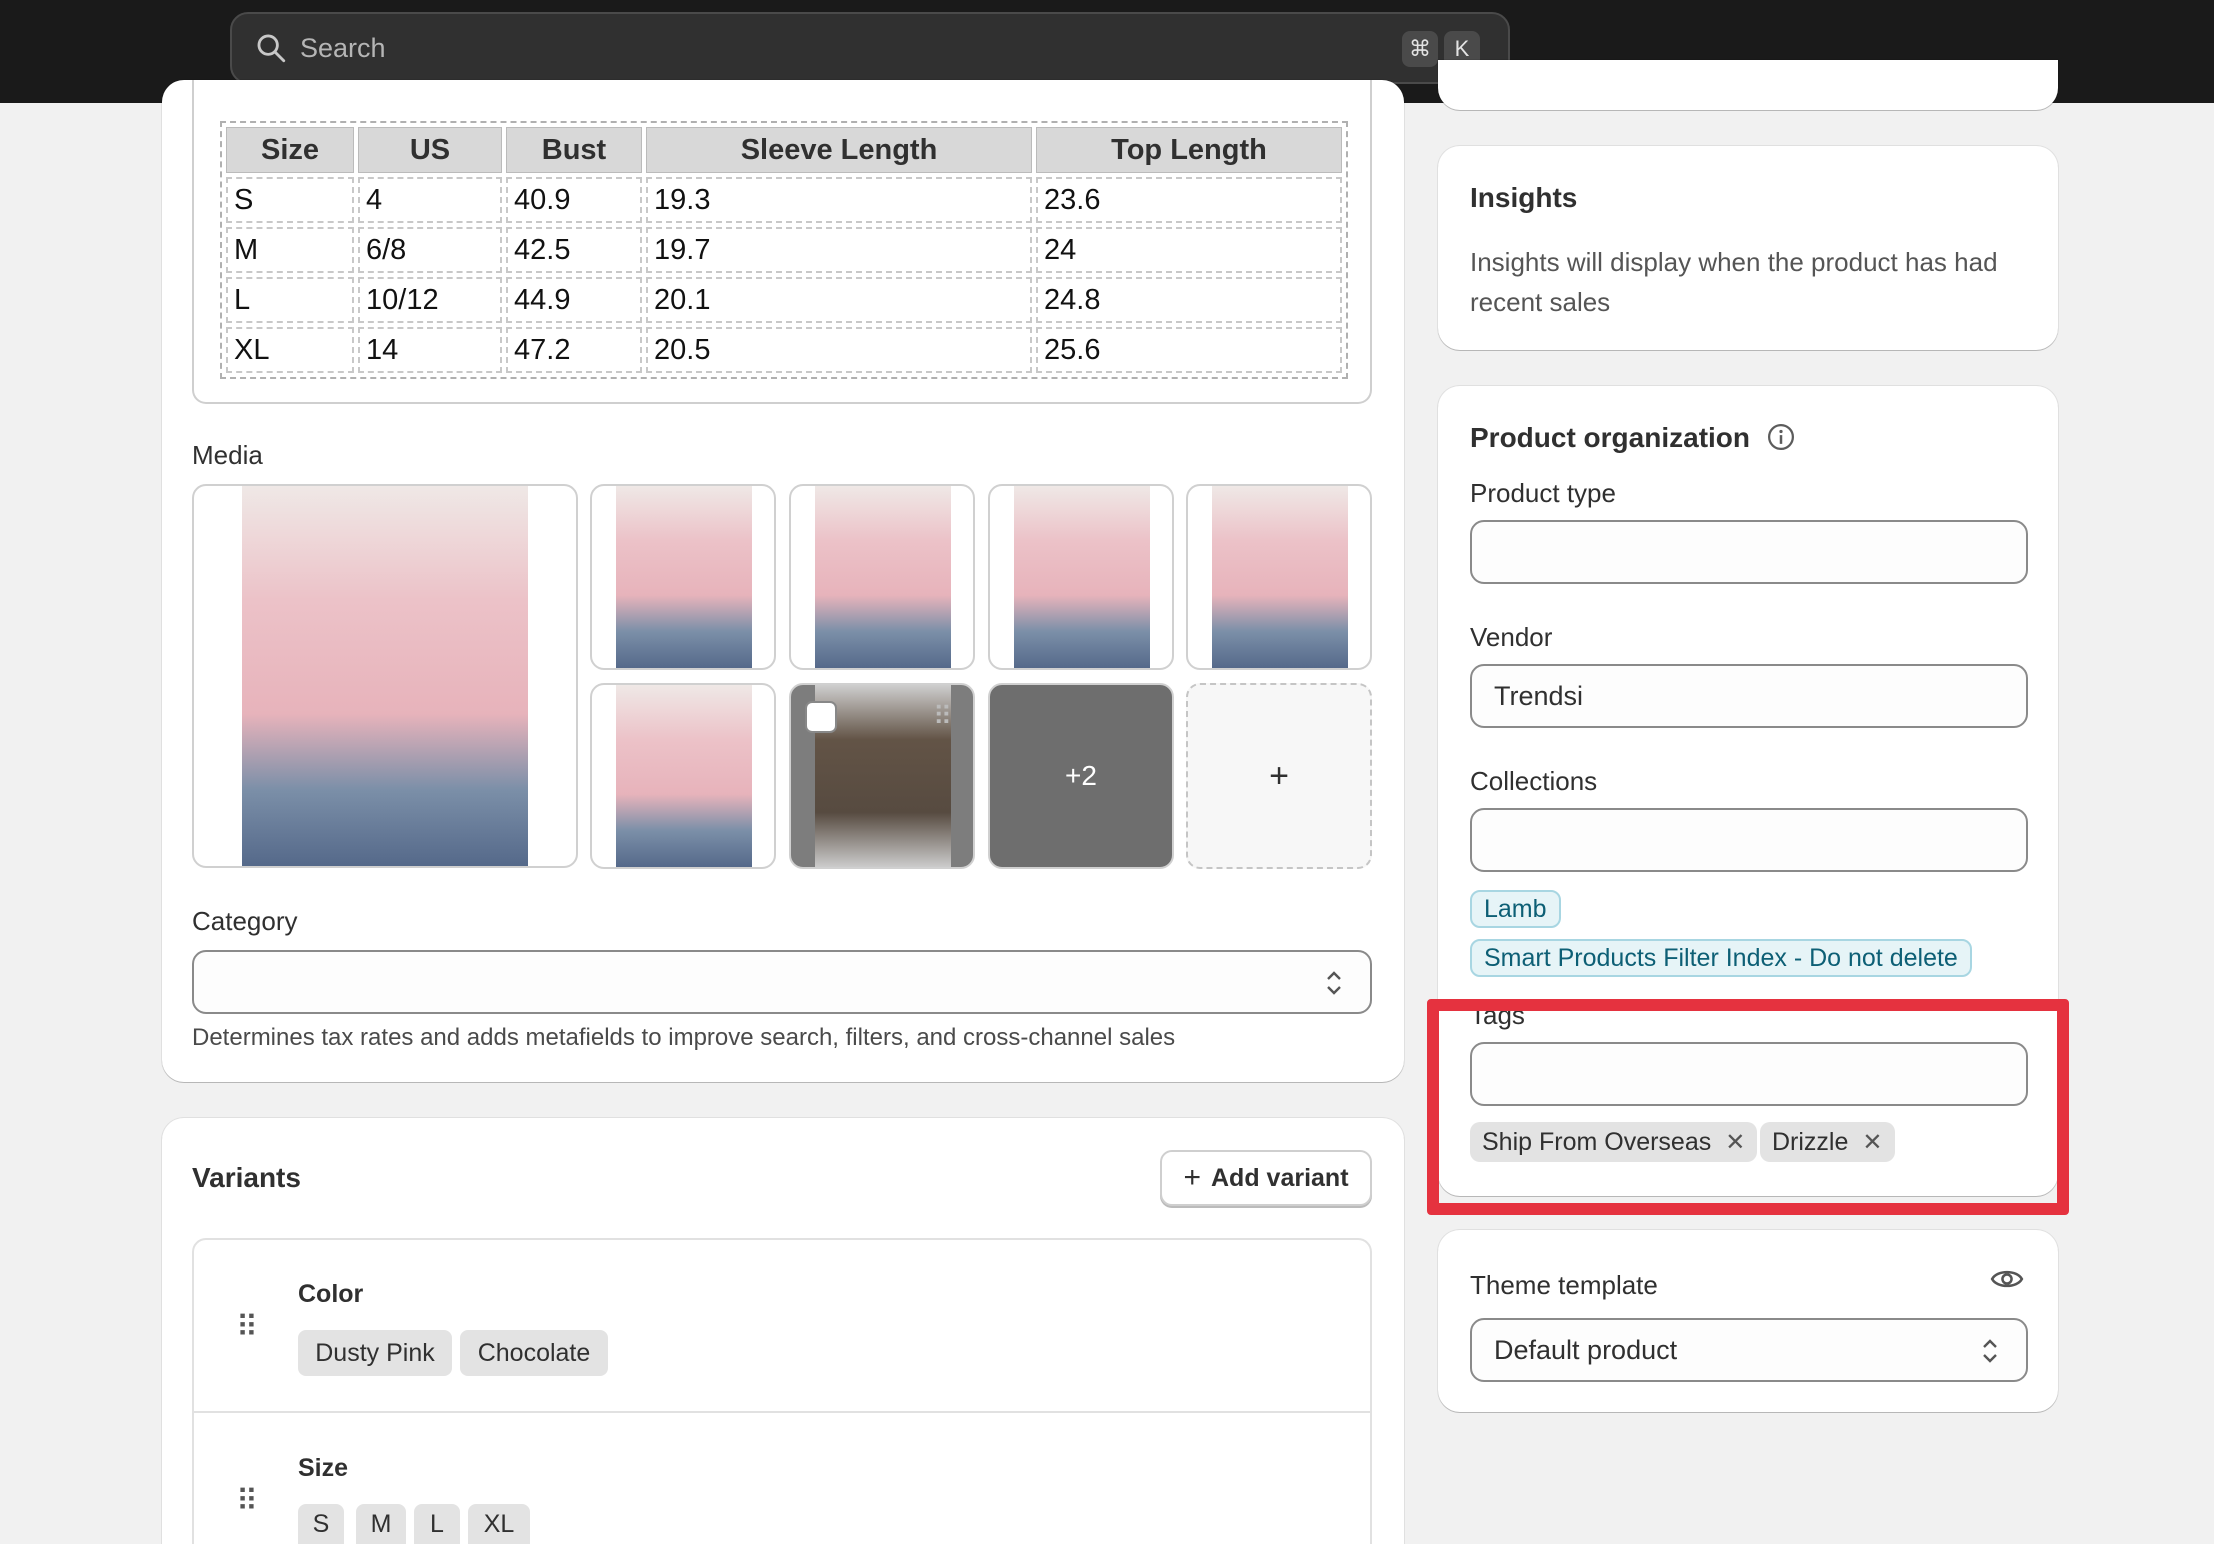 The height and width of the screenshot is (1544, 2214). What do you see at coordinates (1420, 49) in the screenshot?
I see `command-key-hint: ⌘` at bounding box center [1420, 49].